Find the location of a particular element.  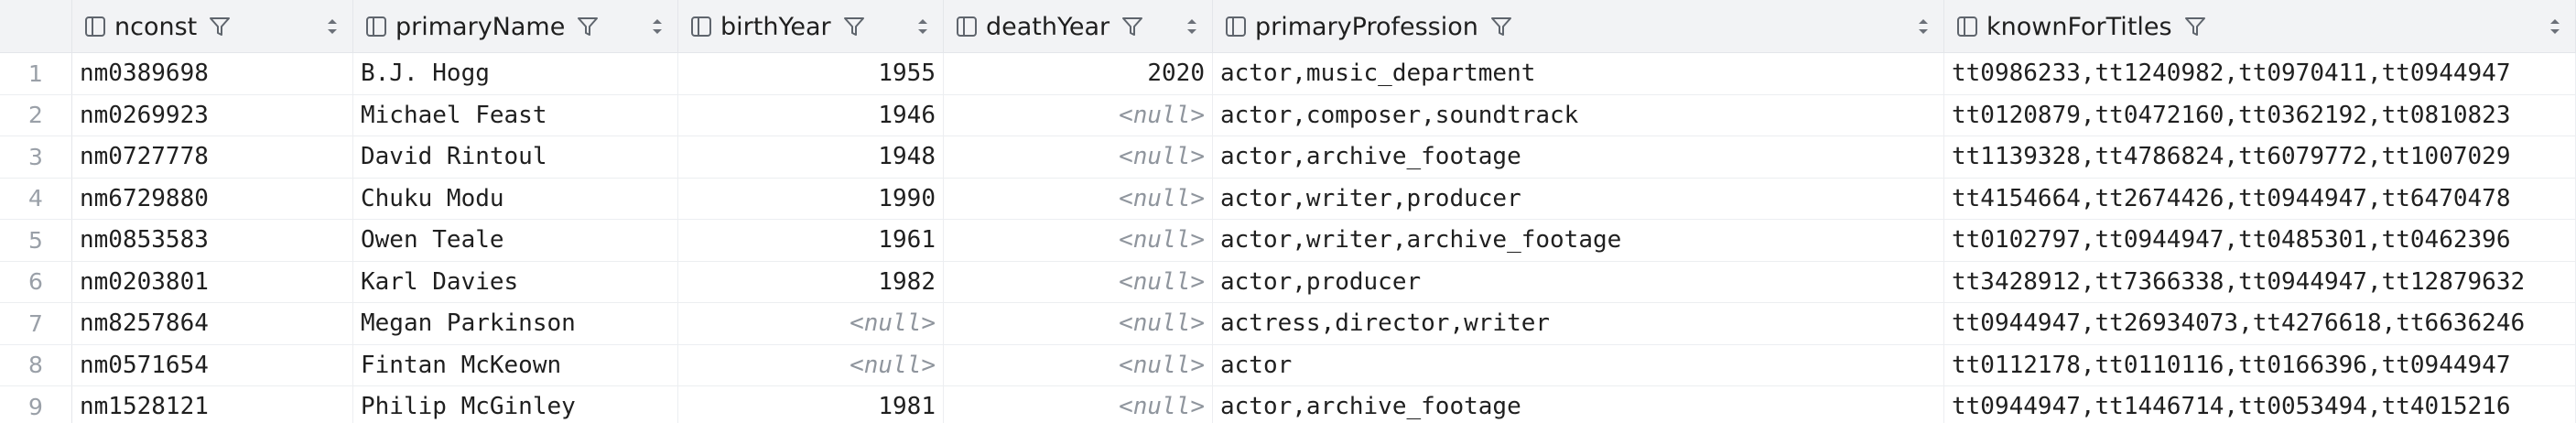

row-number: 7 is located at coordinates (36, 324).